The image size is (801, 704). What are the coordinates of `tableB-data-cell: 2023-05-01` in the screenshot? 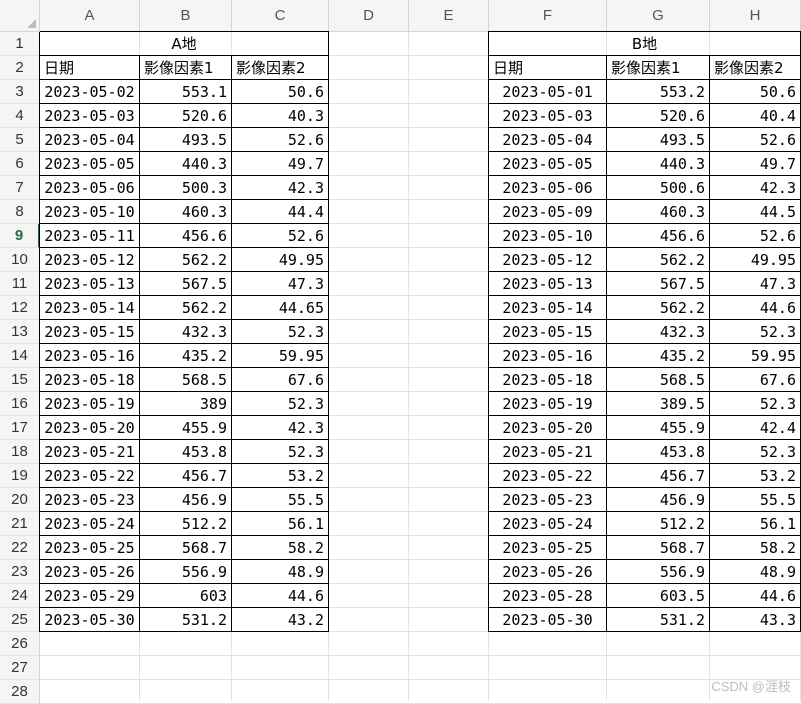 It's located at (547, 91).